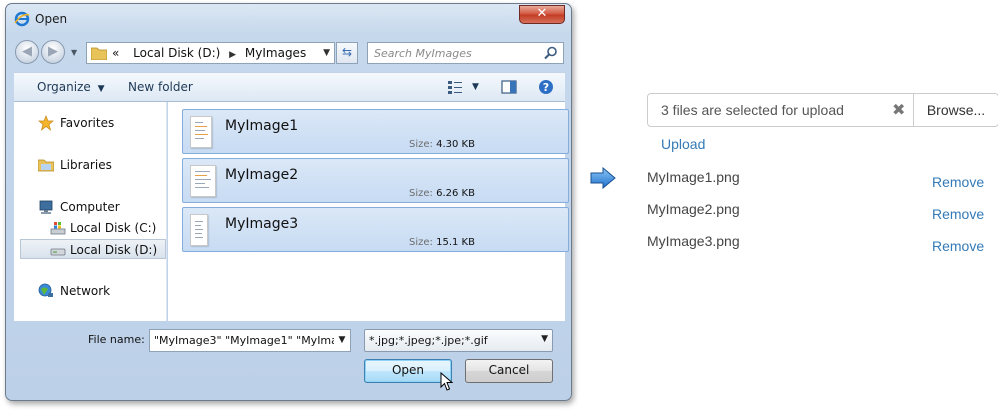 The image size is (998, 412). I want to click on drive-icon, so click(58, 252).